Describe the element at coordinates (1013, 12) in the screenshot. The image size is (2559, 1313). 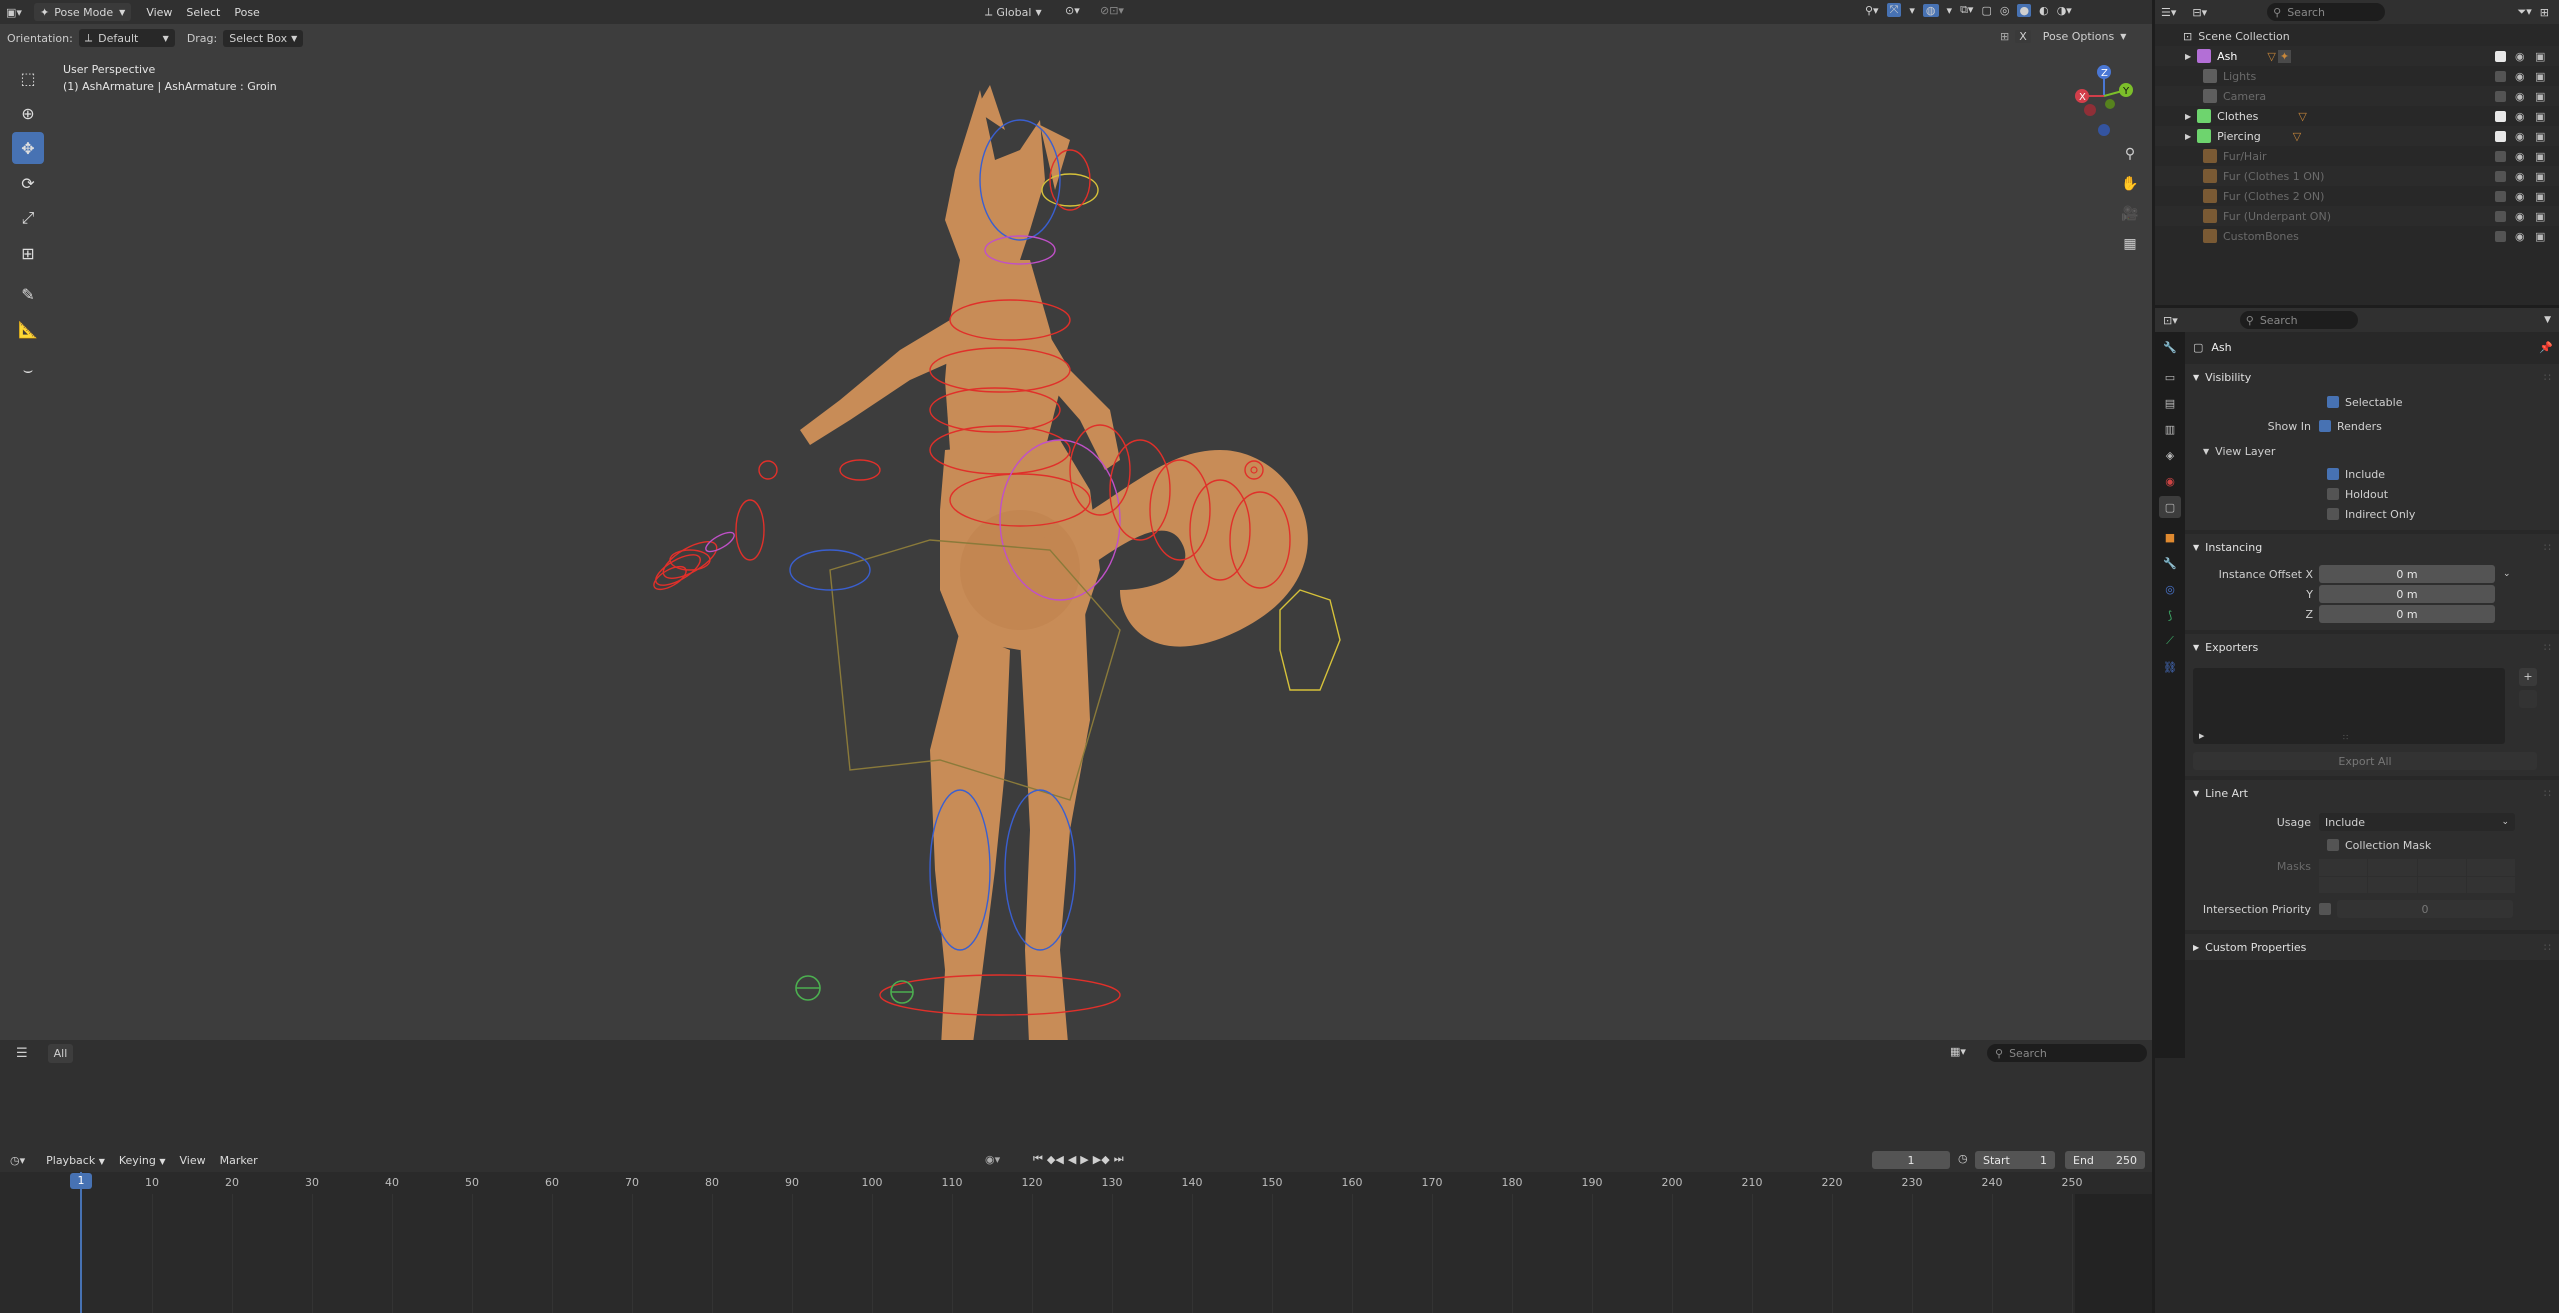
I see `transform-orientation: ⟂ Global ▼` at that location.